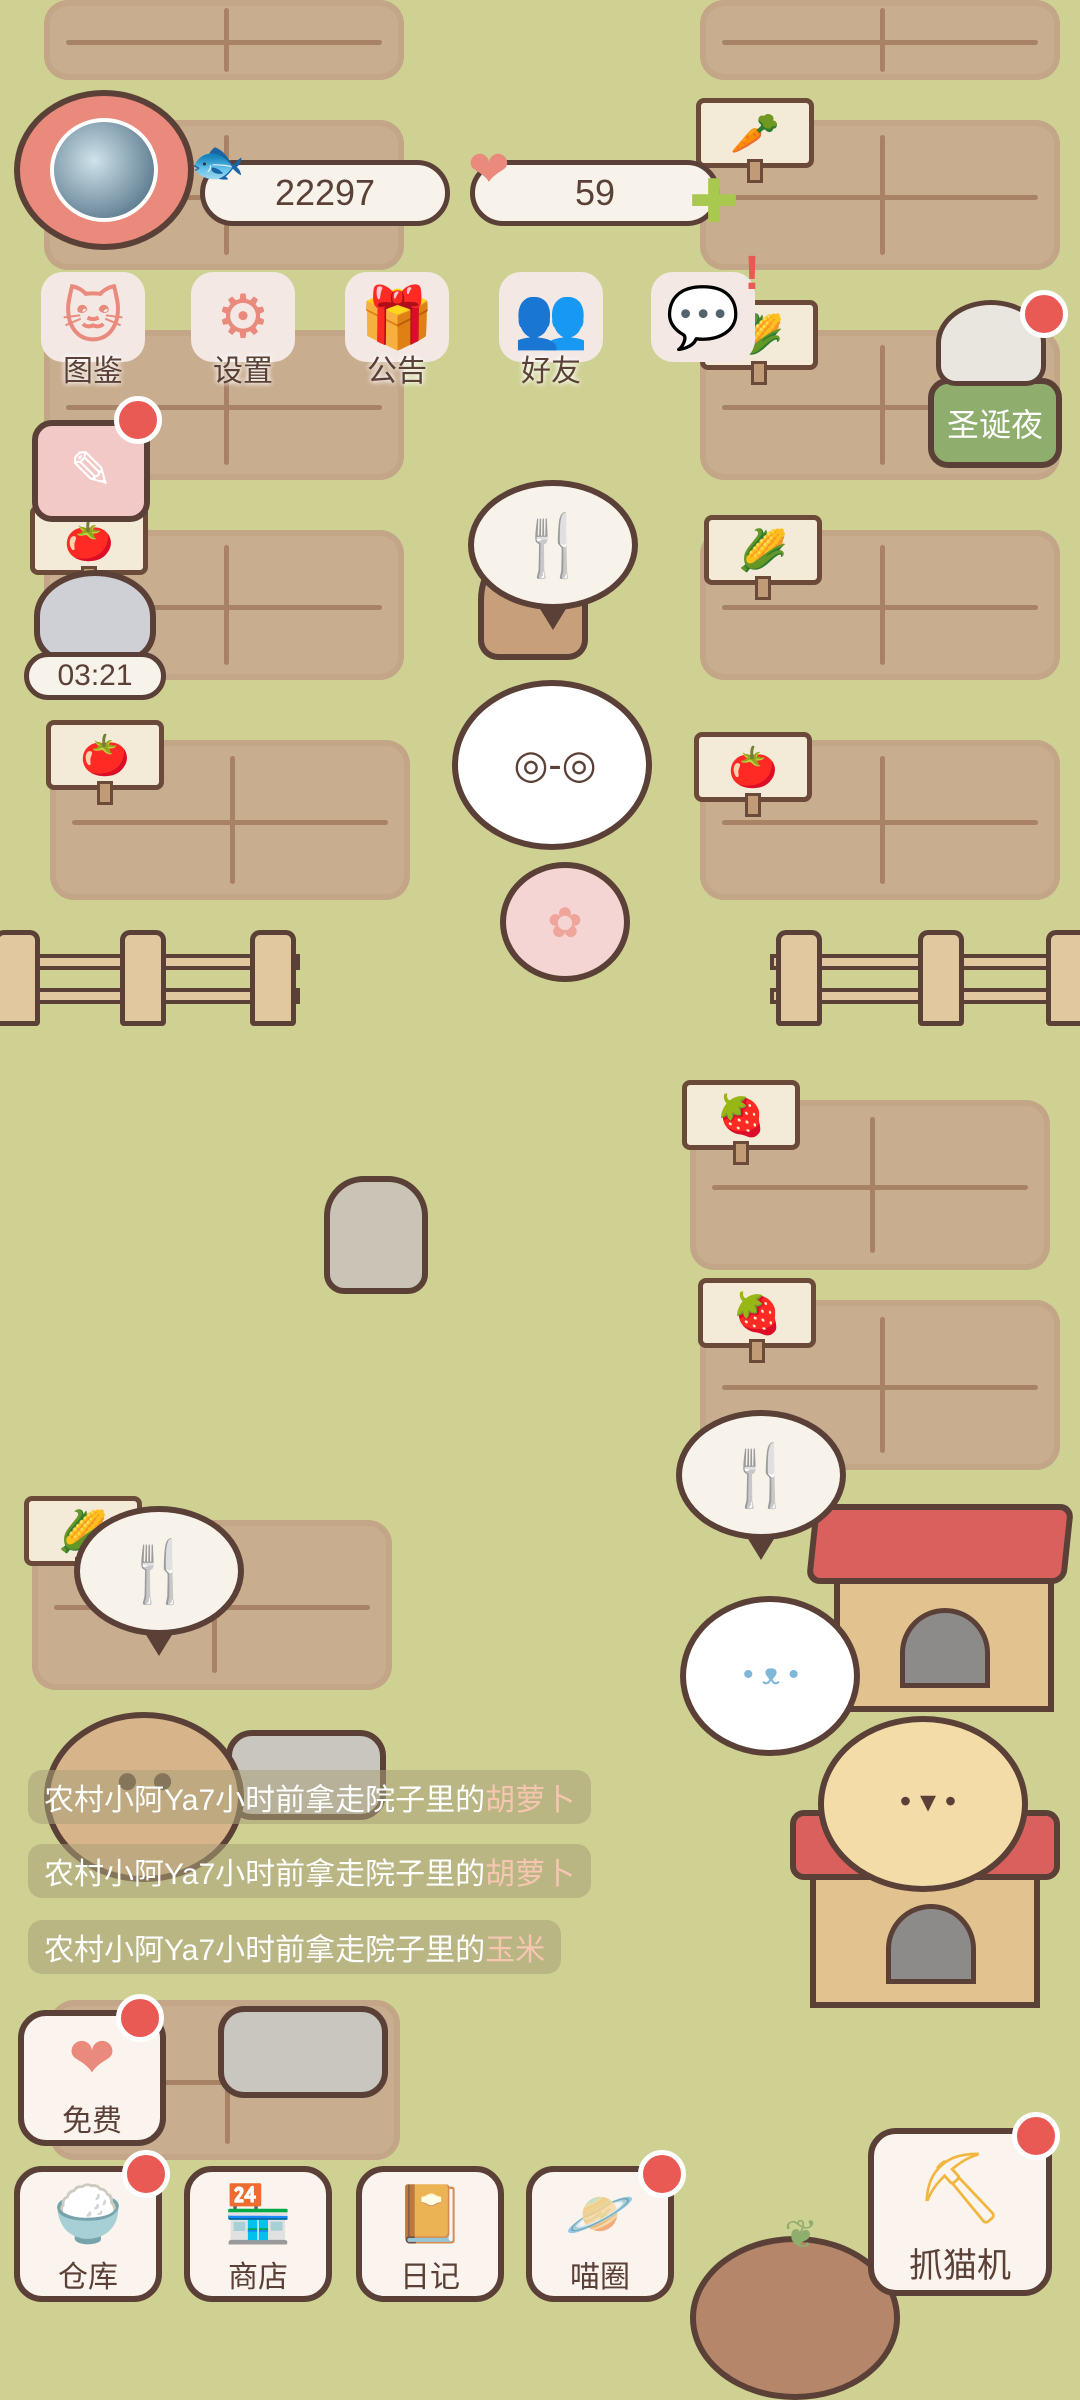 This screenshot has width=1080, height=2400. I want to click on diary-button: 📔 日记, so click(430, 2234).